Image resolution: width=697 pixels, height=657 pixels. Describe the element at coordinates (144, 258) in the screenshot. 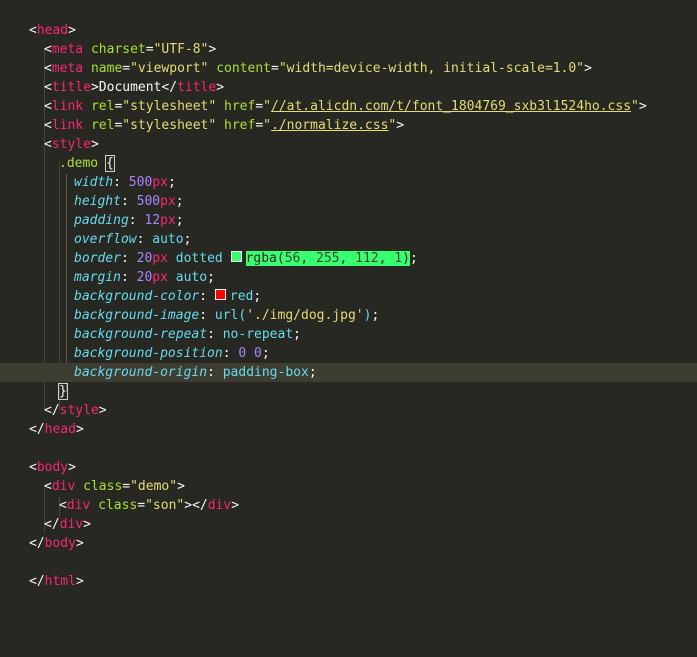

I see `token-number: 20` at that location.